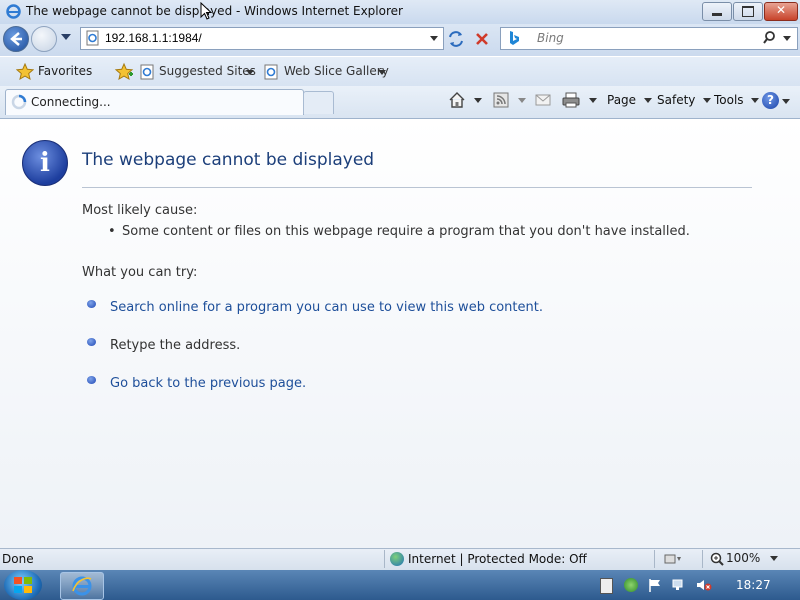  I want to click on back-arrow-icon, so click(16, 39).